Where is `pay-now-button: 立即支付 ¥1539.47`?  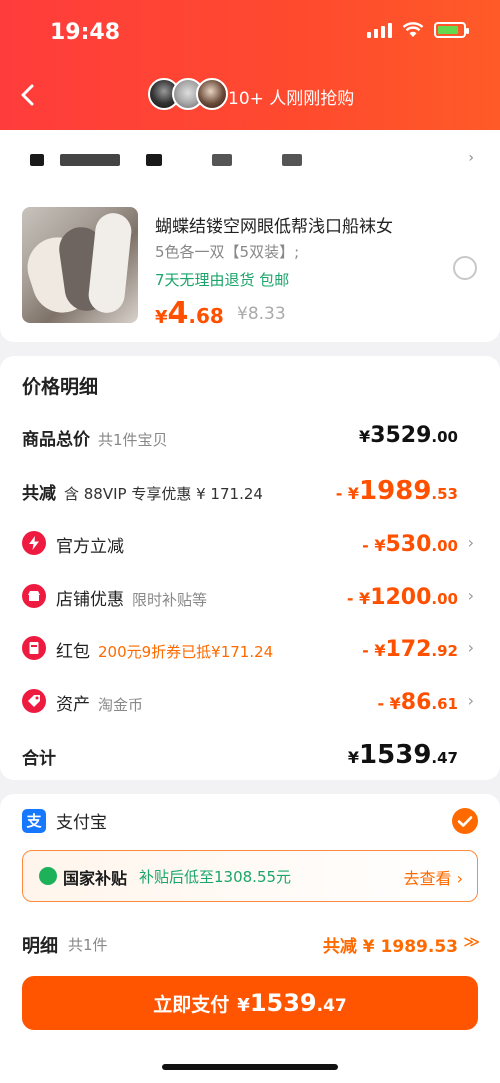
pay-now-button: 立即支付 ¥1539.47 is located at coordinates (250, 1003).